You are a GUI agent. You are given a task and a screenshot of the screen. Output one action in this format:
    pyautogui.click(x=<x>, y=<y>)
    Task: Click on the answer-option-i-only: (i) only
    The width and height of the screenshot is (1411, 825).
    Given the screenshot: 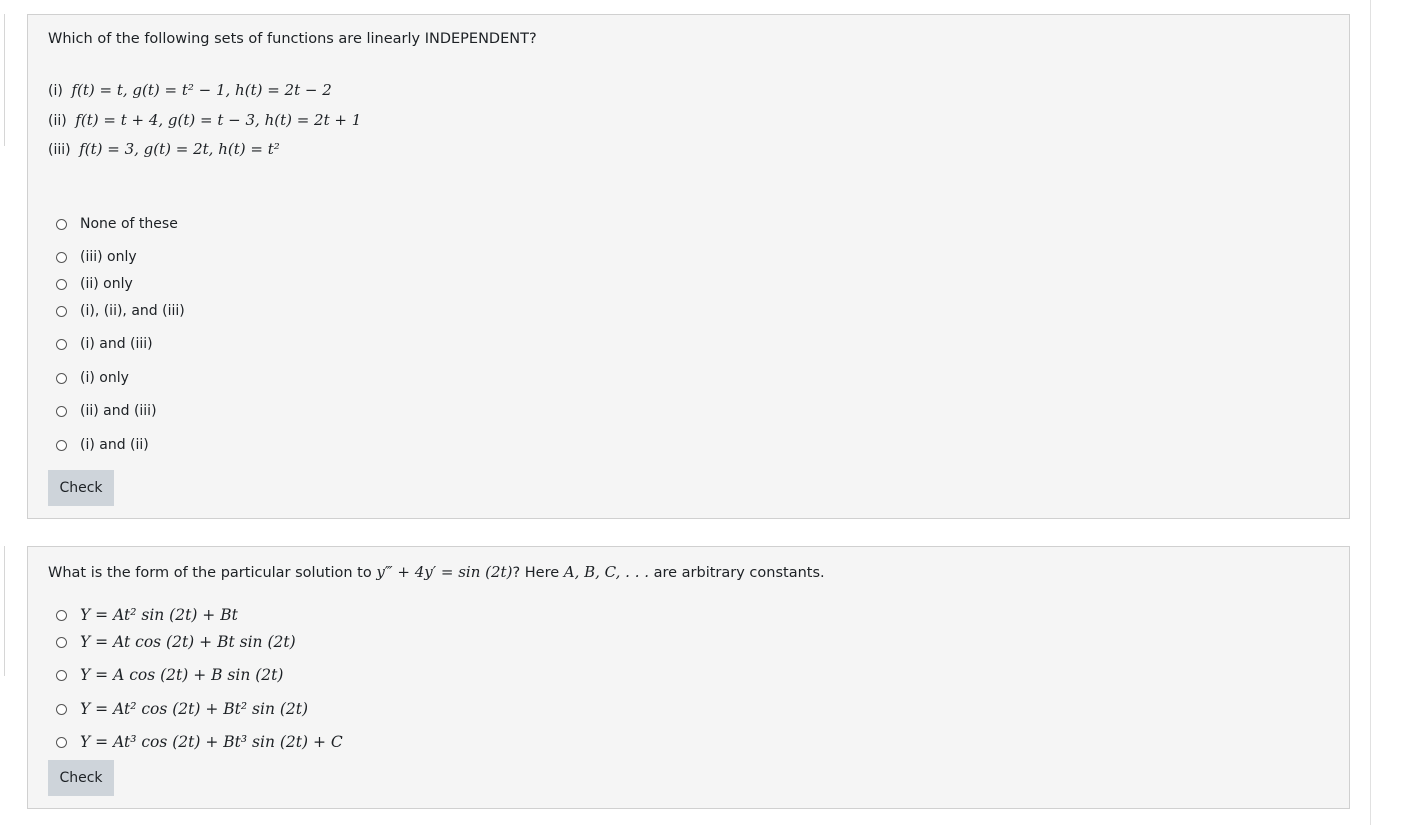 What is the action you would take?
    pyautogui.click(x=92, y=378)
    